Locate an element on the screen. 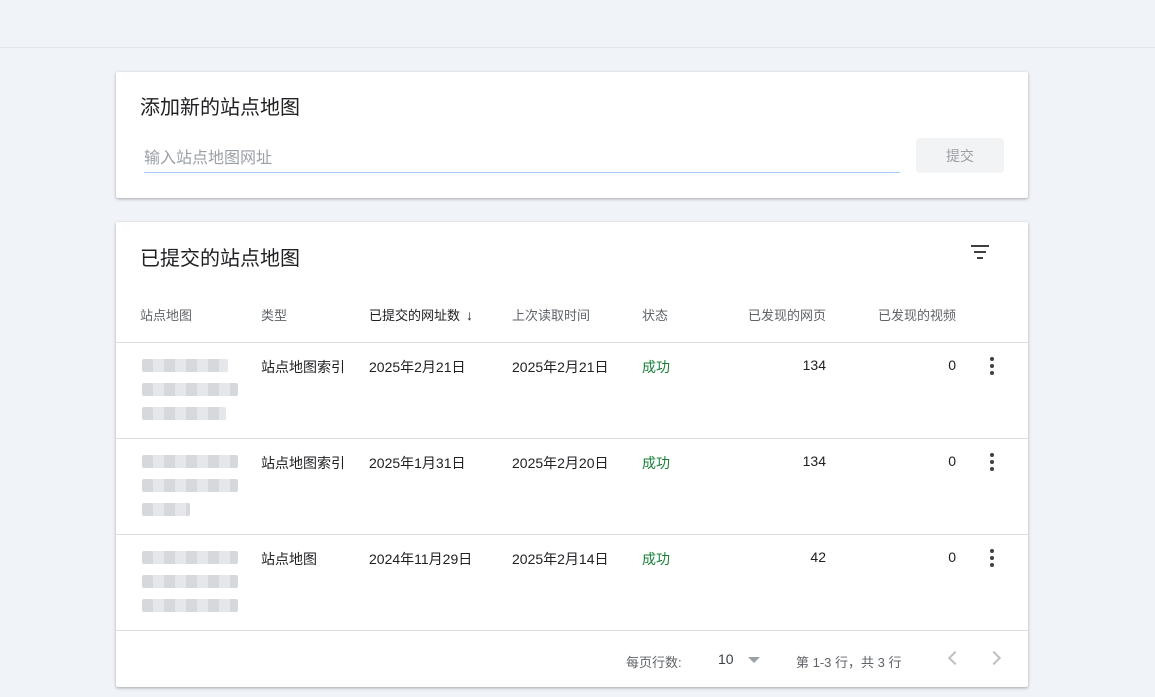  previous-page-button is located at coordinates (952, 658).